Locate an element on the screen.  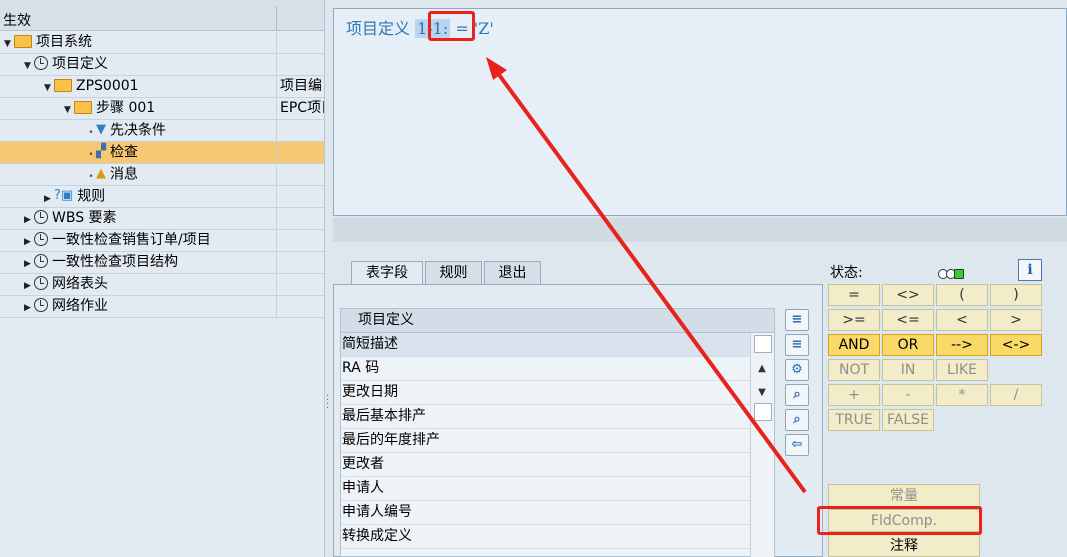
scroll-down-icon: ▼ is located at coordinates (762, 392).